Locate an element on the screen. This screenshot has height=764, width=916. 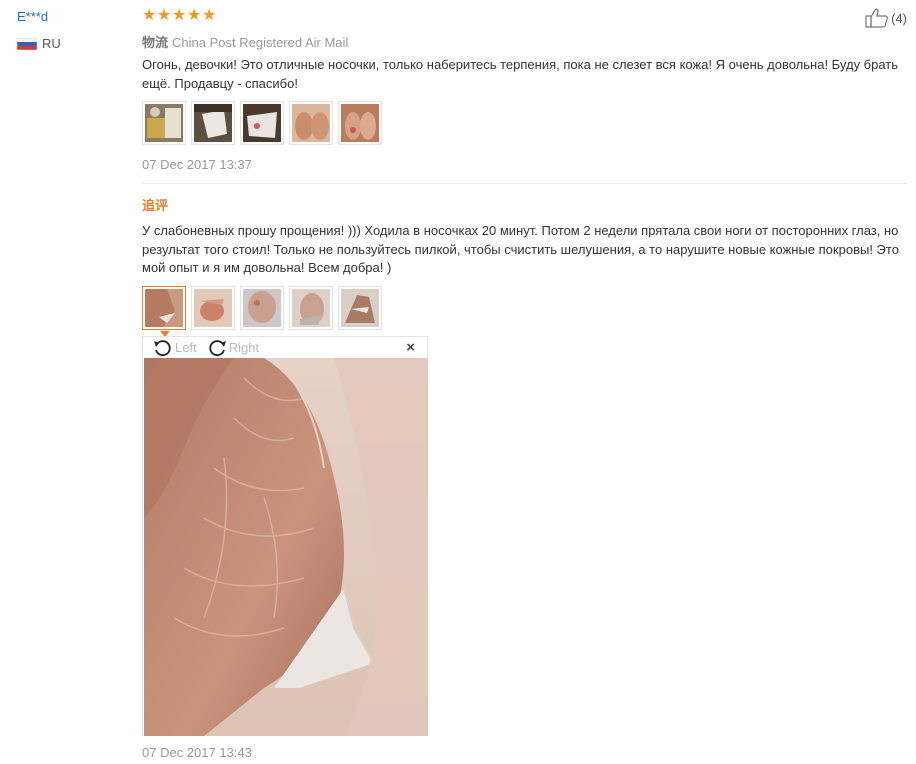
rotate-right-label: Right is located at coordinates (244, 347).